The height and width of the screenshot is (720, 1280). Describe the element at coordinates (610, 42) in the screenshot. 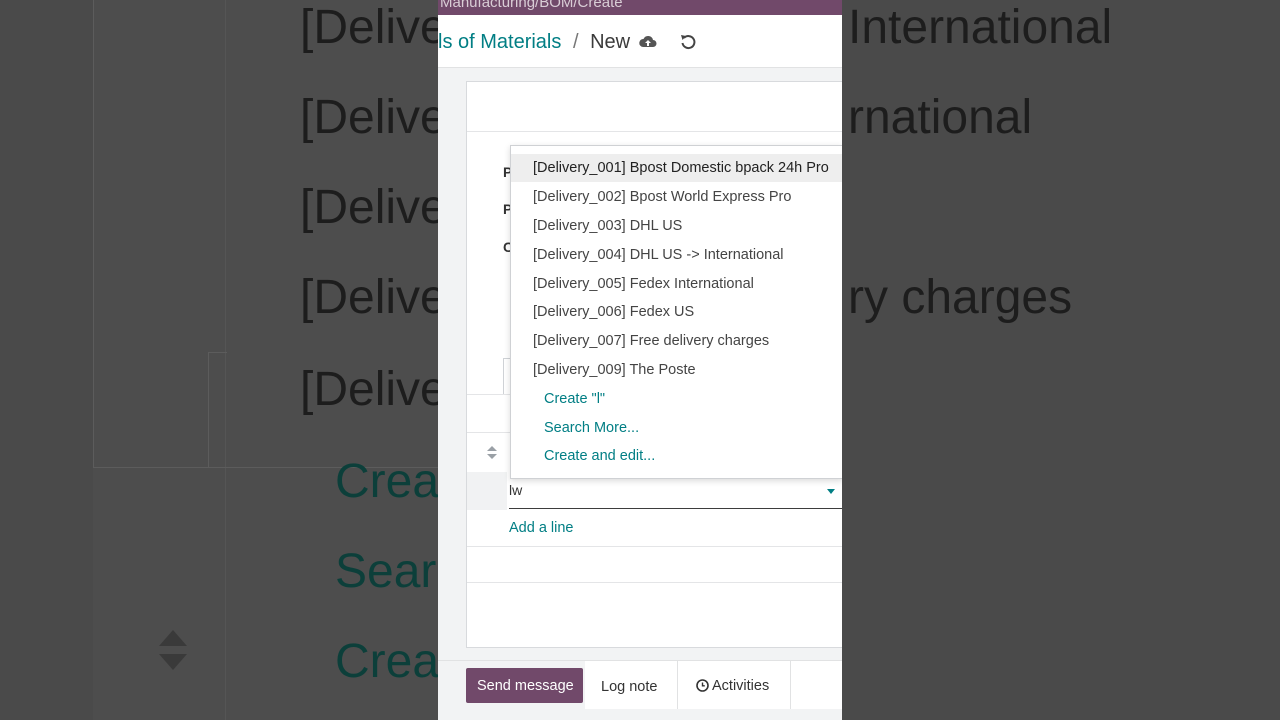

I see `breadcrumb-current: New` at that location.